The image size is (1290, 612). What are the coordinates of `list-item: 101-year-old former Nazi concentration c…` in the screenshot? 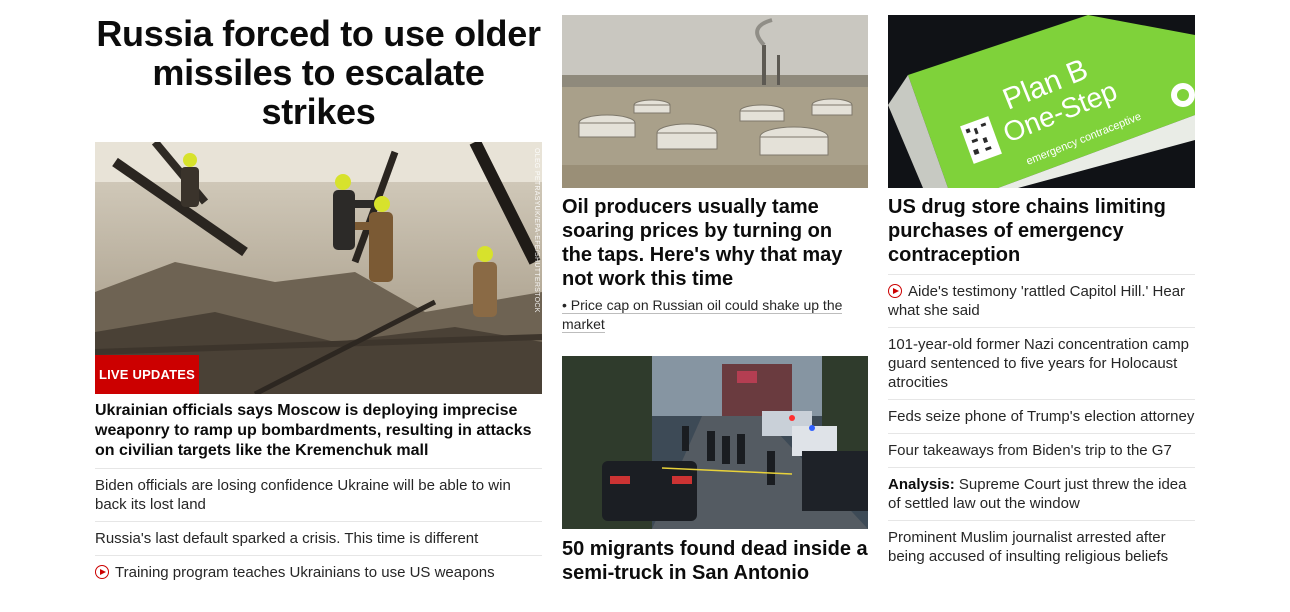 It's located at (1041, 363).